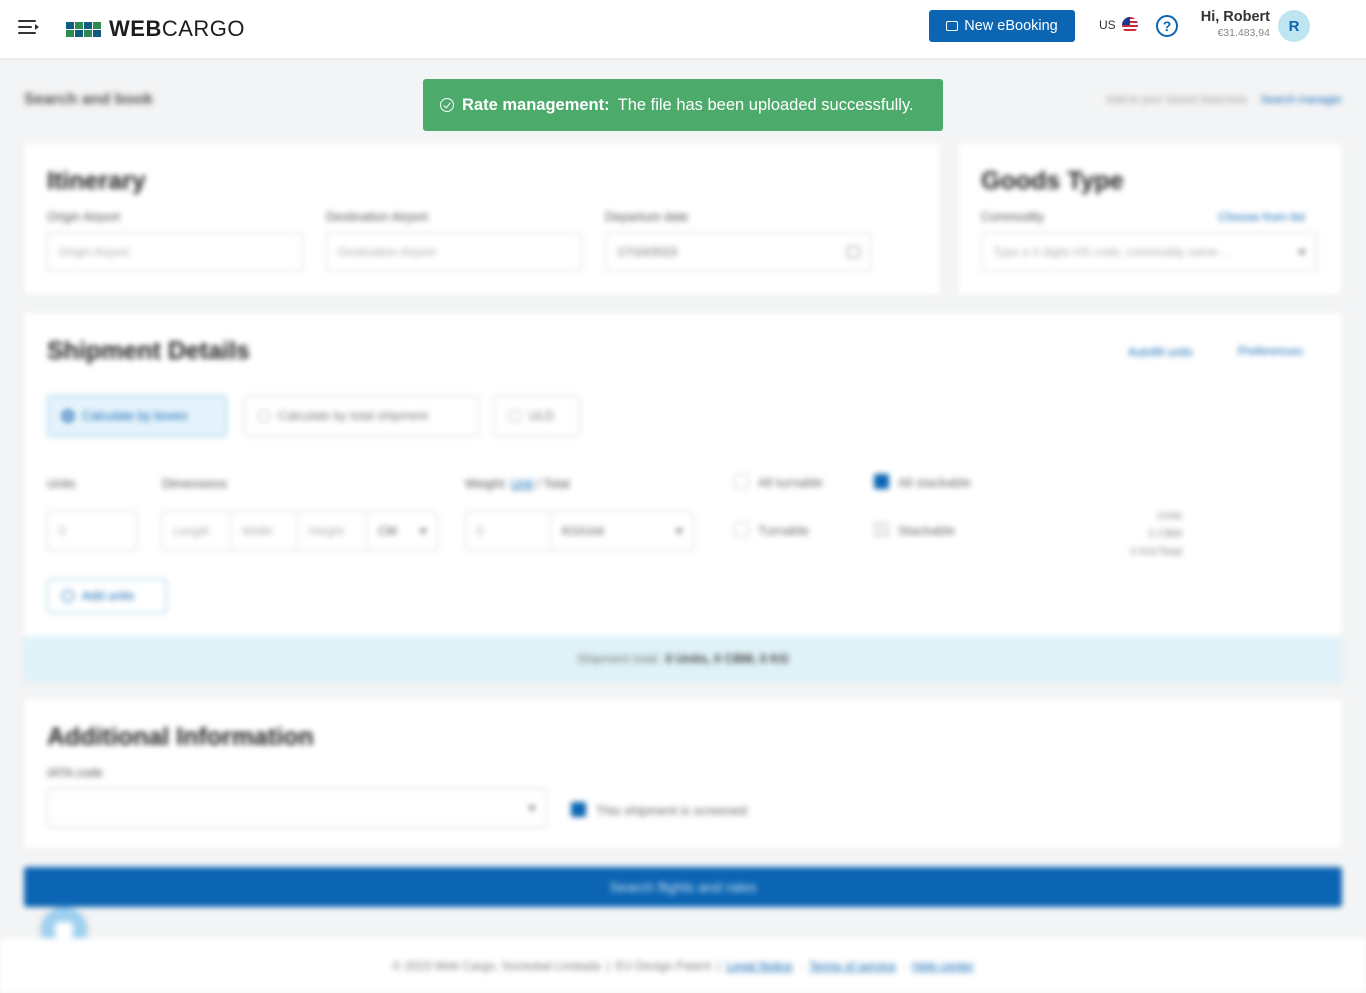 This screenshot has width=1366, height=993. What do you see at coordinates (480, 531) in the screenshot?
I see `weight-value: 0` at bounding box center [480, 531].